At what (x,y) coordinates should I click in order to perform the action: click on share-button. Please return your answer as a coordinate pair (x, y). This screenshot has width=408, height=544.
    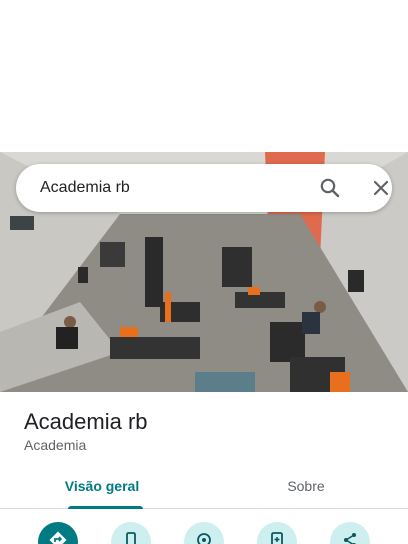
    Looking at the image, I should click on (350, 533).